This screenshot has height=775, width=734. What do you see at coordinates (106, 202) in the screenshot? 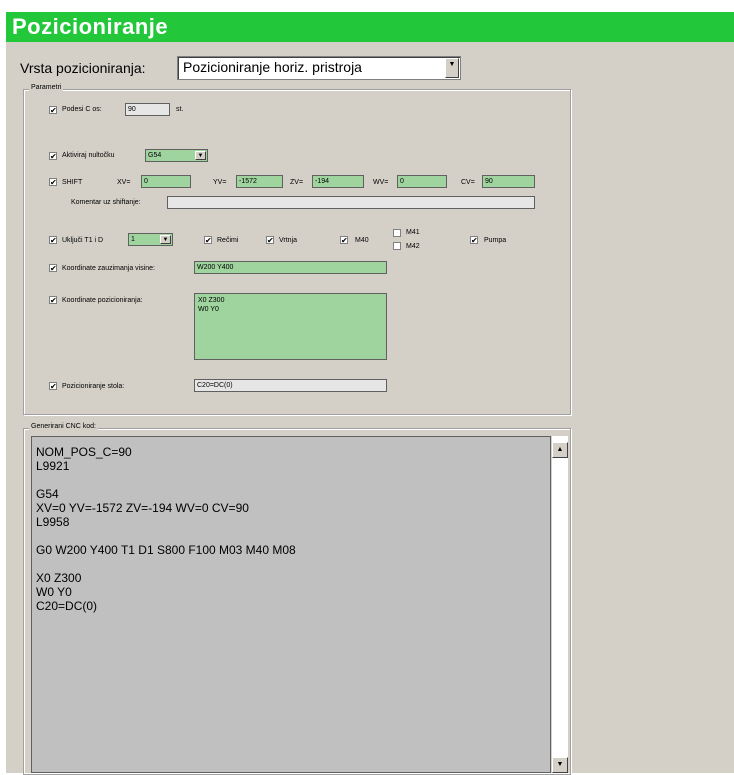
I see `komentar-label: Komentar uz shiftanje:` at bounding box center [106, 202].